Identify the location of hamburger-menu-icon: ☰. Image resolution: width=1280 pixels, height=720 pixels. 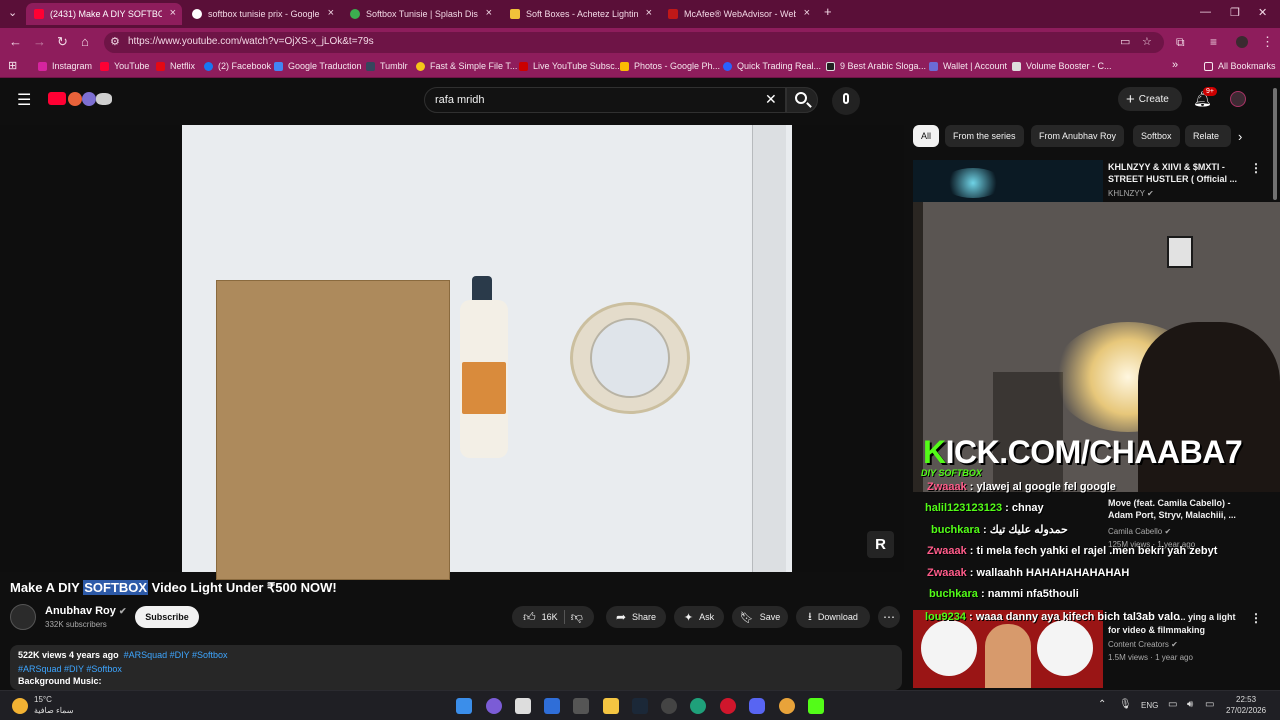
(24, 100).